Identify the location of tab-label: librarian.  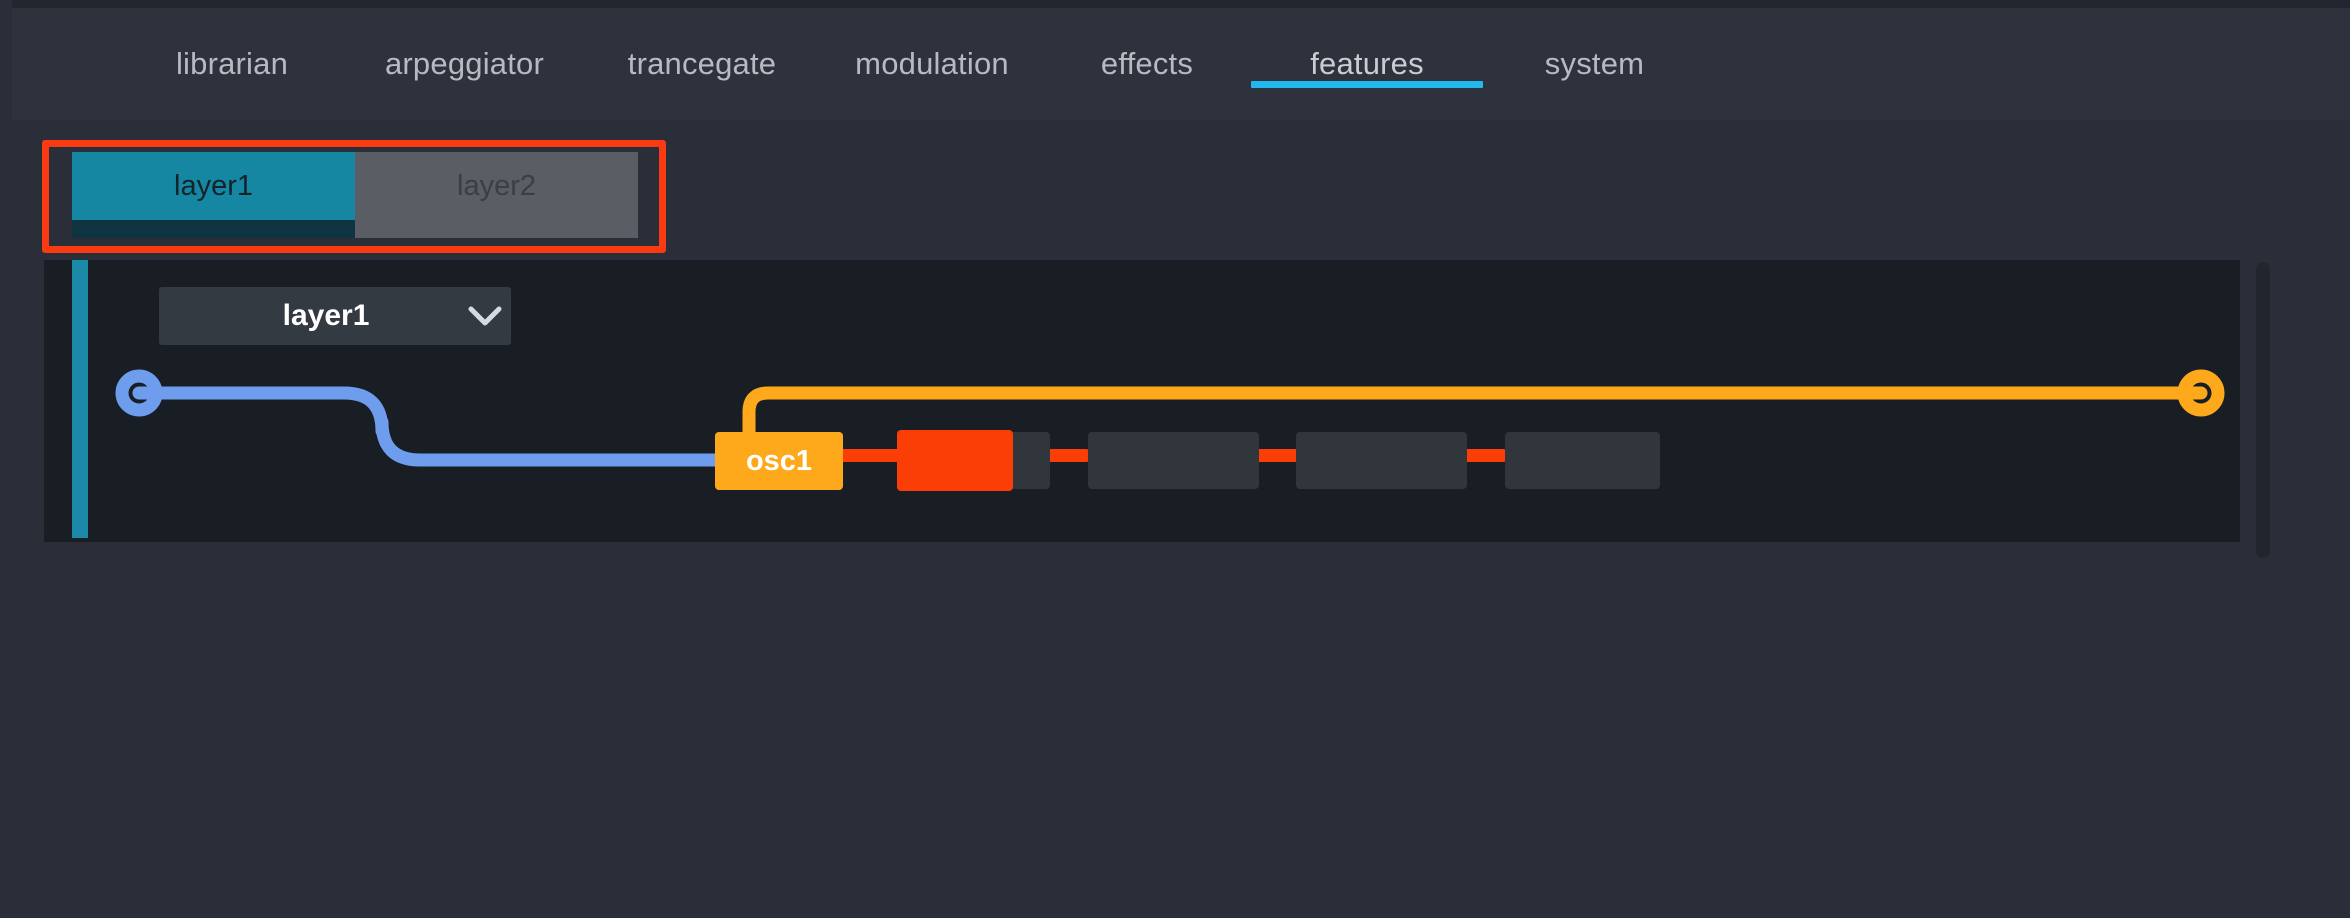
(232, 63).